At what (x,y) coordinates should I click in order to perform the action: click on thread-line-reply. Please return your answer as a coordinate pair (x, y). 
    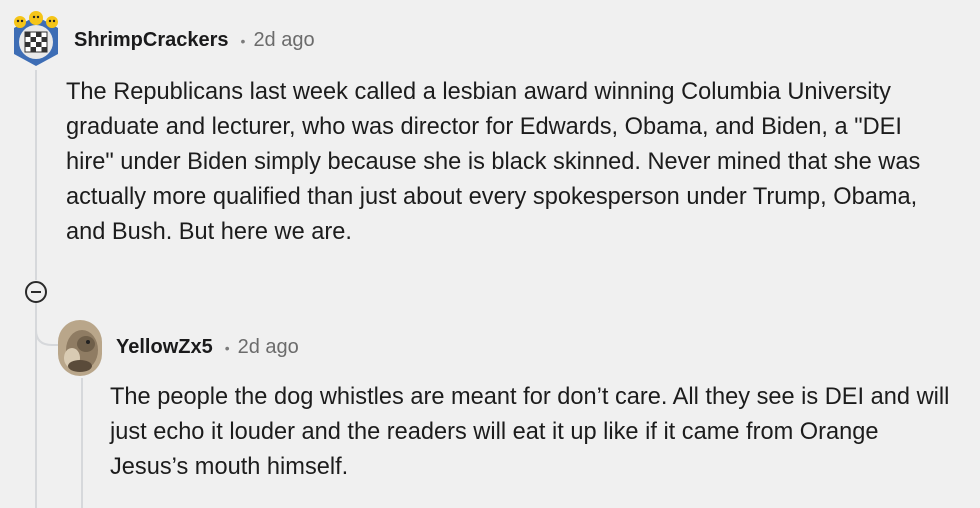
    Looking at the image, I should click on (82, 443).